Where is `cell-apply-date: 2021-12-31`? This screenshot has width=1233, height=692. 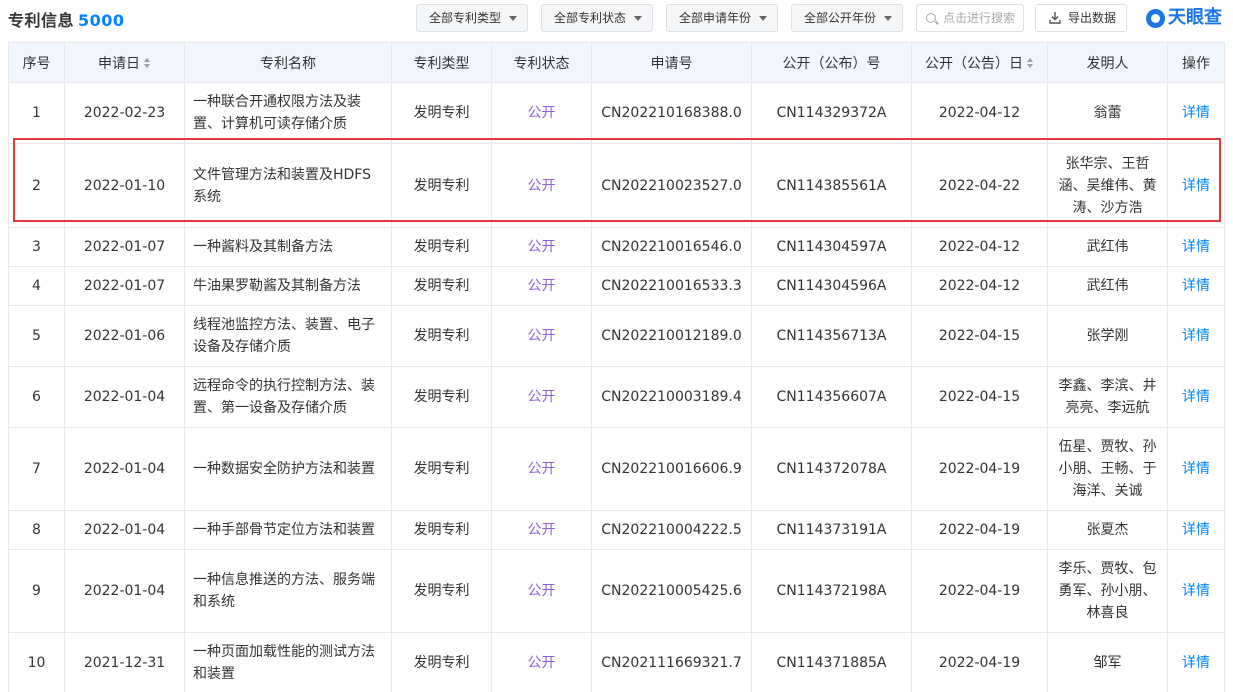 cell-apply-date: 2021-12-31 is located at coordinates (124, 662).